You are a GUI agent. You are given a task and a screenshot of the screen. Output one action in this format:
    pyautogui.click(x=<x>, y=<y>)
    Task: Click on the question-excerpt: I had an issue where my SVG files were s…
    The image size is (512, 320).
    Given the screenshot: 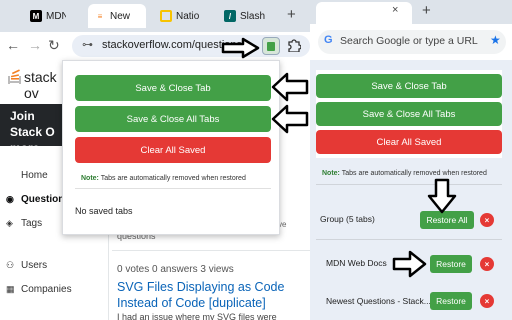 What is the action you would take?
    pyautogui.click(x=197, y=316)
    